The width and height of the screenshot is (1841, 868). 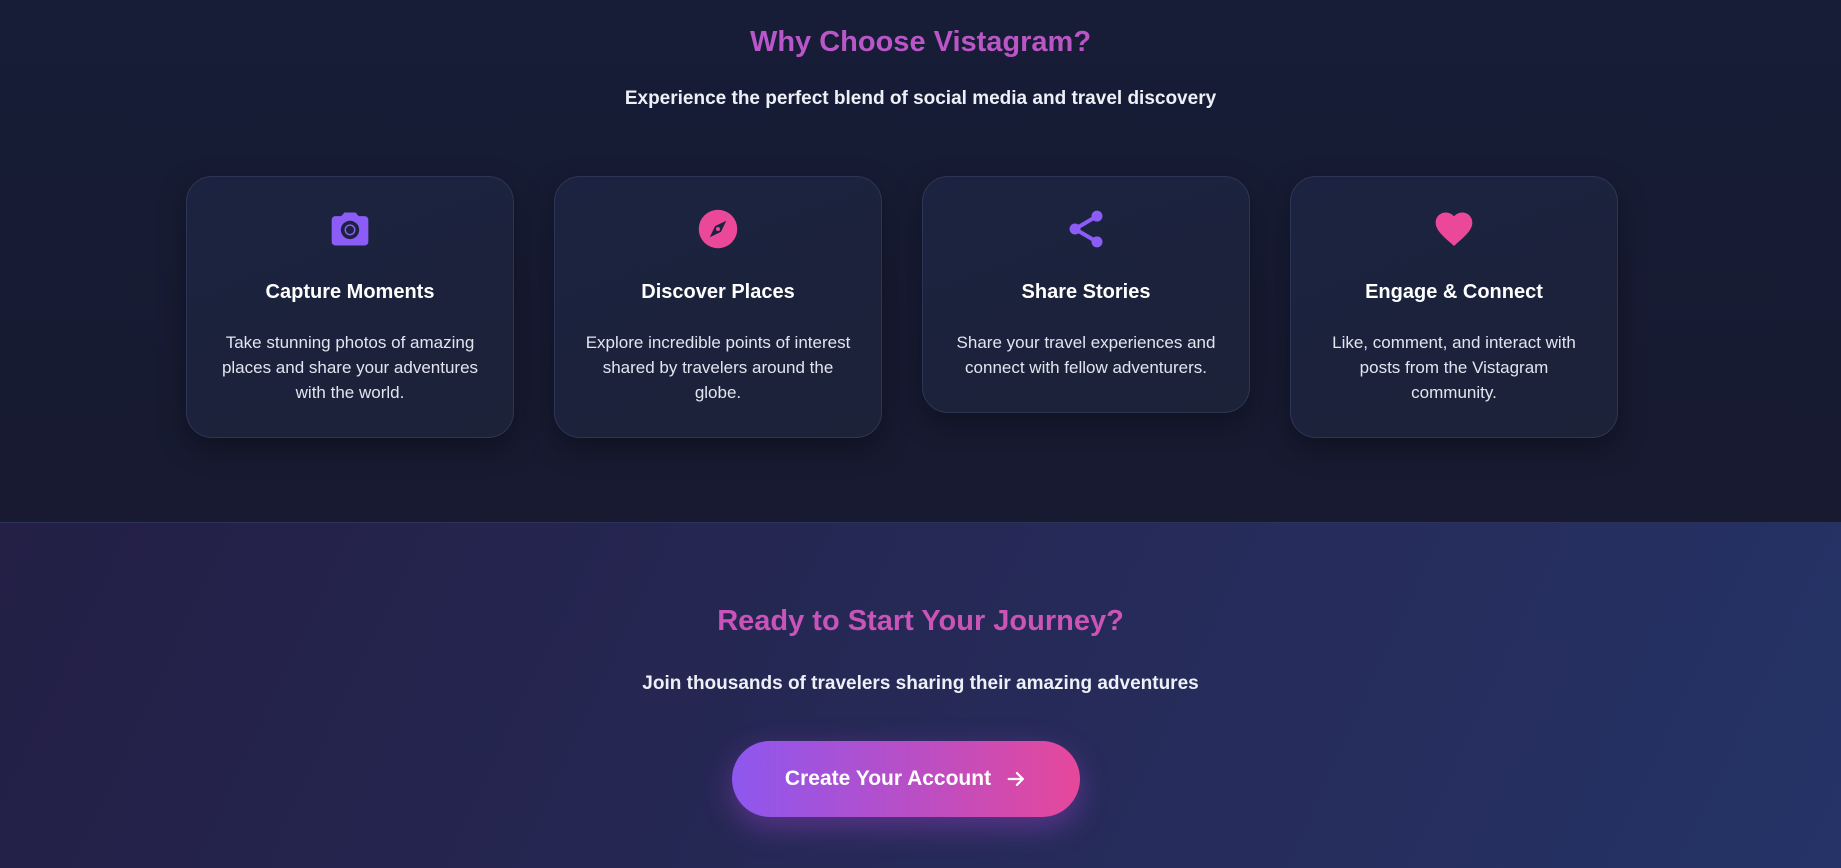 I want to click on share-icon, so click(x=1086, y=229).